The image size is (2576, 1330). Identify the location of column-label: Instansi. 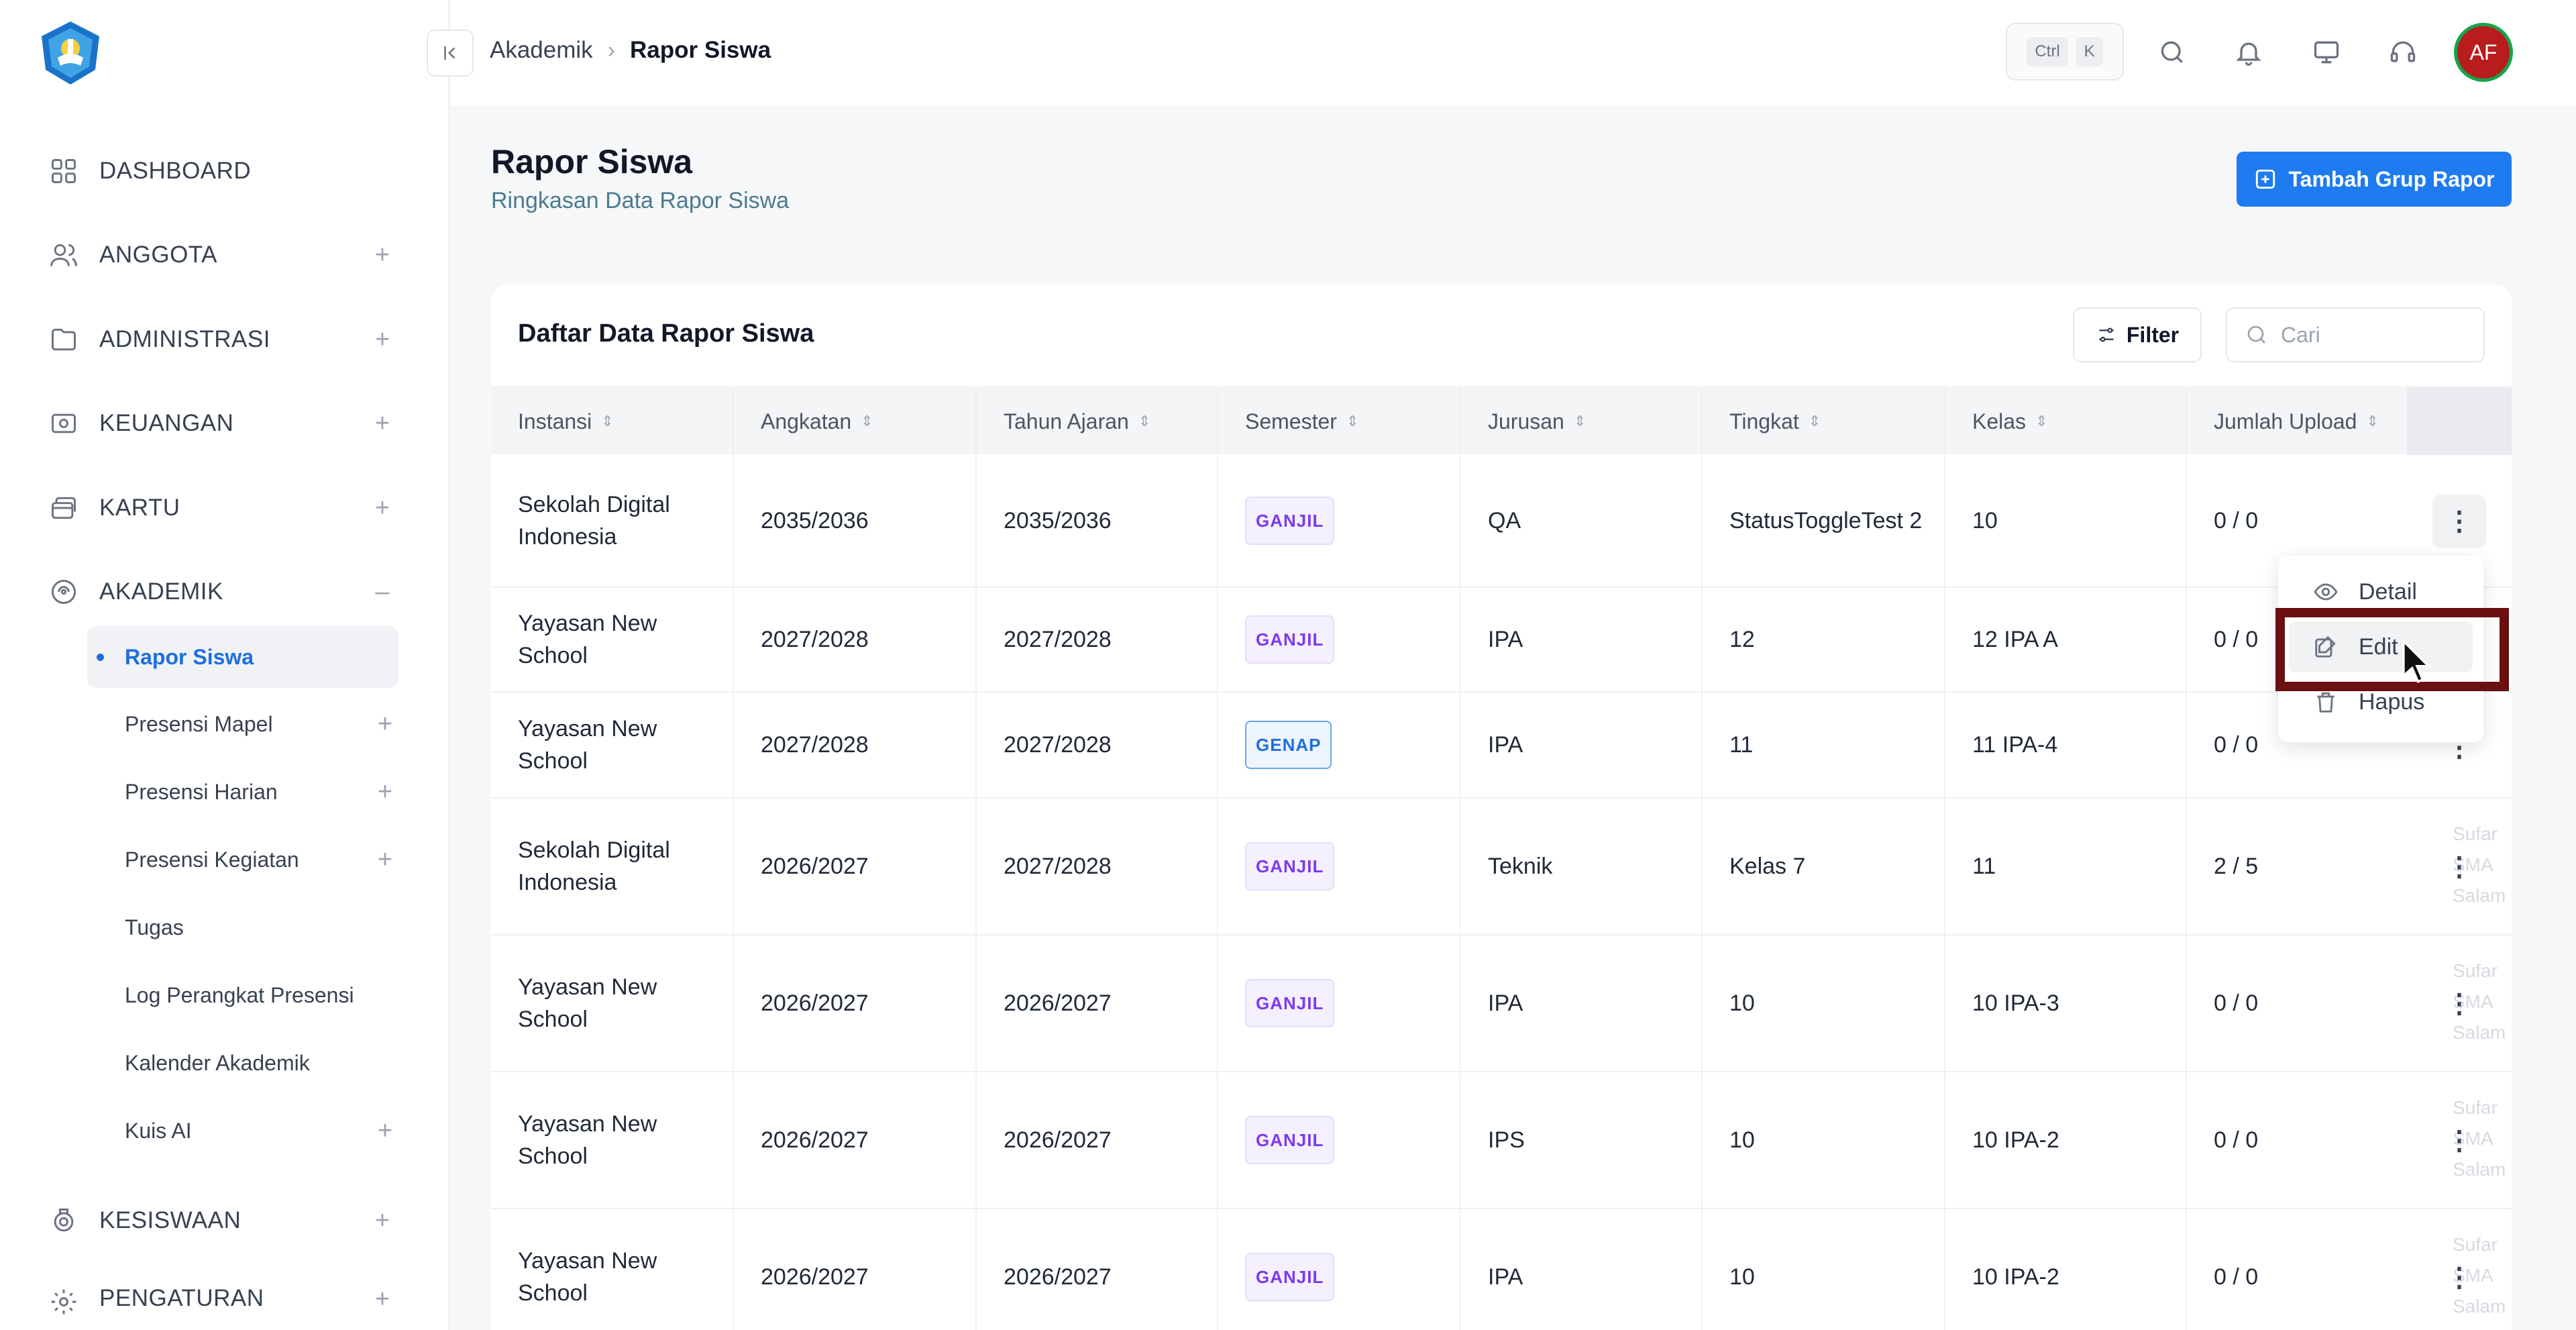
(555, 421).